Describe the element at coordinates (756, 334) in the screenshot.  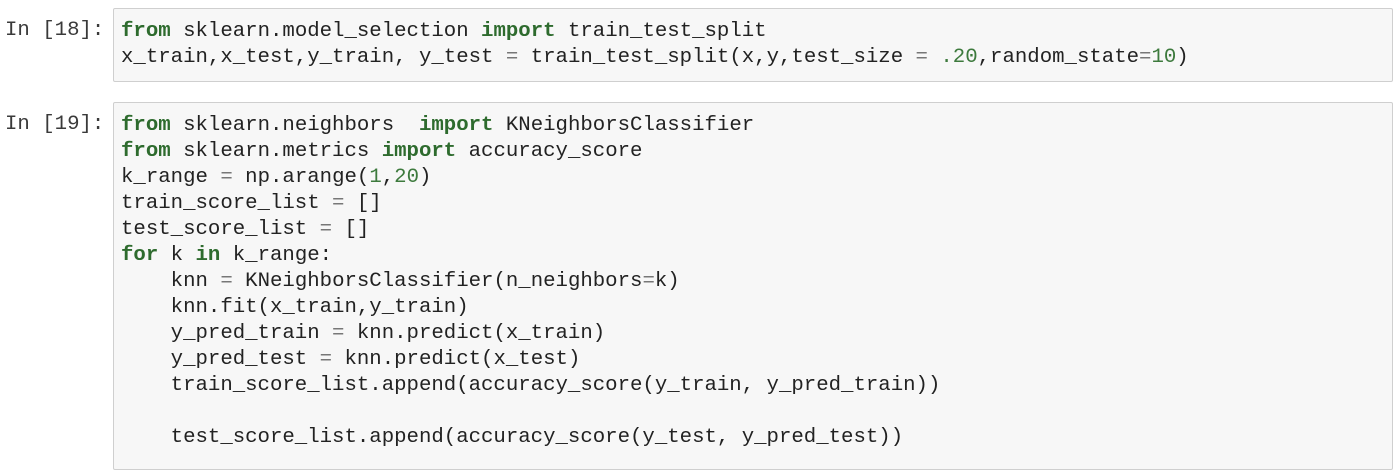
I see `code-line: y_pred_train = knn.predict(x_train)` at that location.